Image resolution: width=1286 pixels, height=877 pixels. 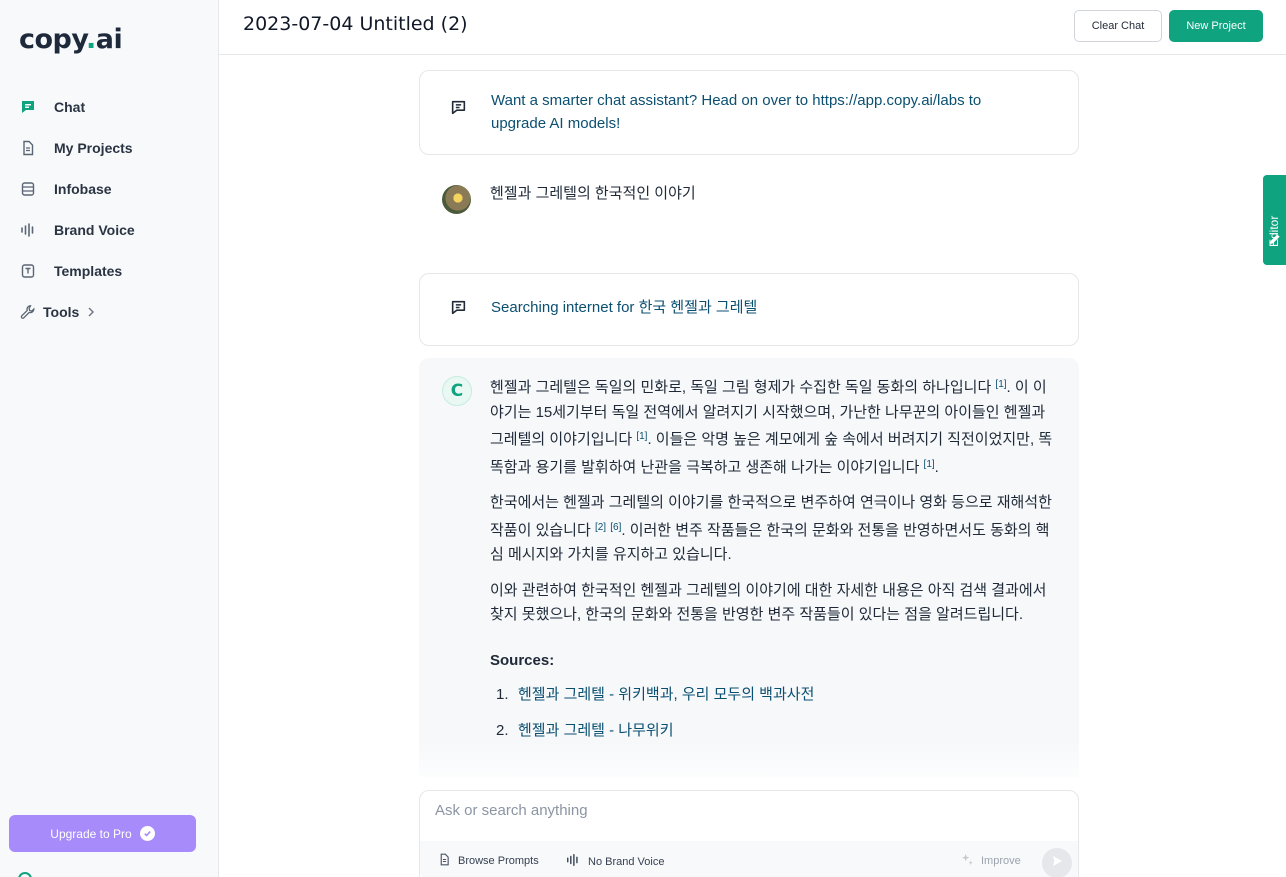 I want to click on logo-main: copy, so click(x=53, y=39).